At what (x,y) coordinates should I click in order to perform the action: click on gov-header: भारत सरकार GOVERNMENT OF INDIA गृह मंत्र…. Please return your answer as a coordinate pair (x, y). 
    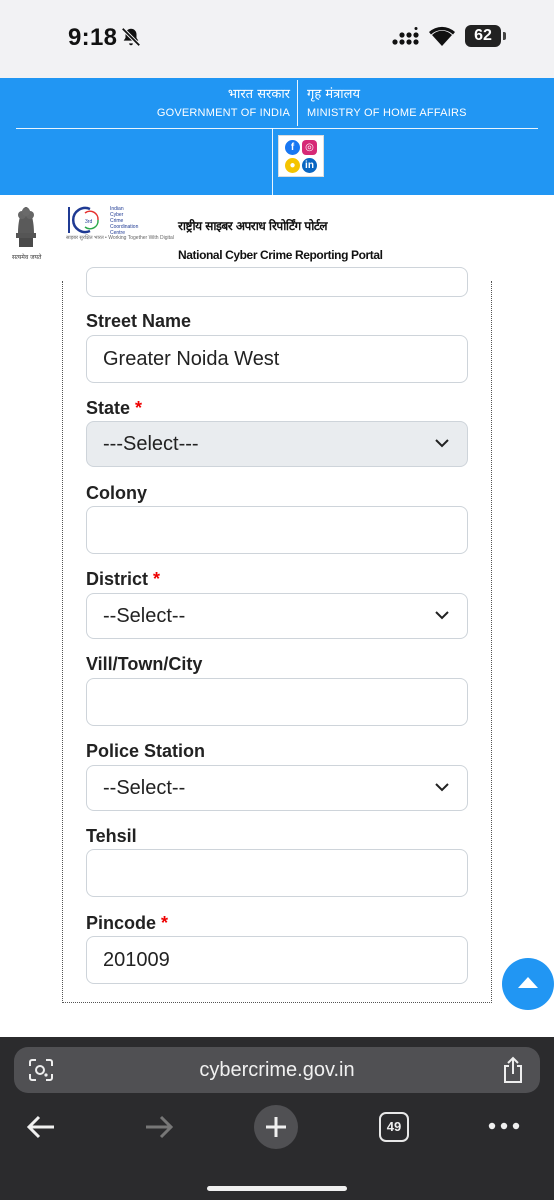
    Looking at the image, I should click on (277, 136).